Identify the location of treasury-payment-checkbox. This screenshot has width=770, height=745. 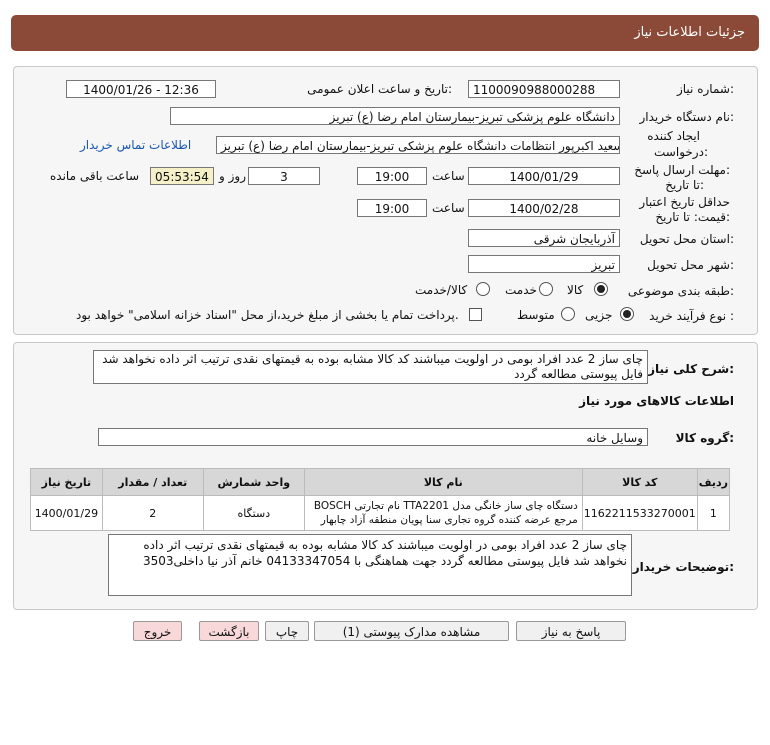
(475, 314).